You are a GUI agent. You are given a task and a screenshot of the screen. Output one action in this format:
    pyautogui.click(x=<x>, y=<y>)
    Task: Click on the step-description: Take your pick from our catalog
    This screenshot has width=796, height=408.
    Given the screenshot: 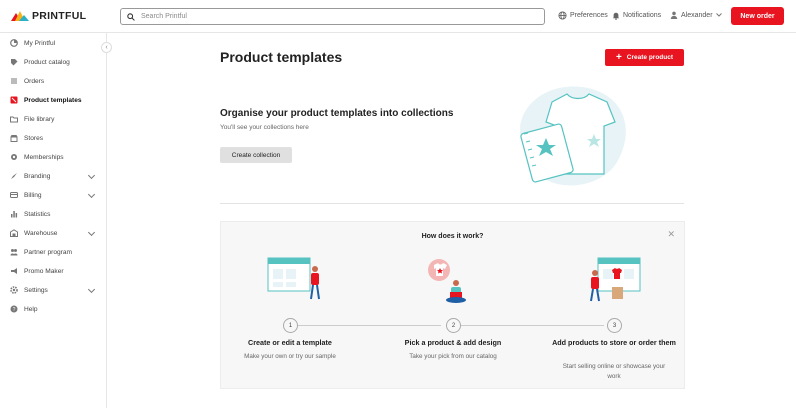 What is the action you would take?
    pyautogui.click(x=453, y=356)
    